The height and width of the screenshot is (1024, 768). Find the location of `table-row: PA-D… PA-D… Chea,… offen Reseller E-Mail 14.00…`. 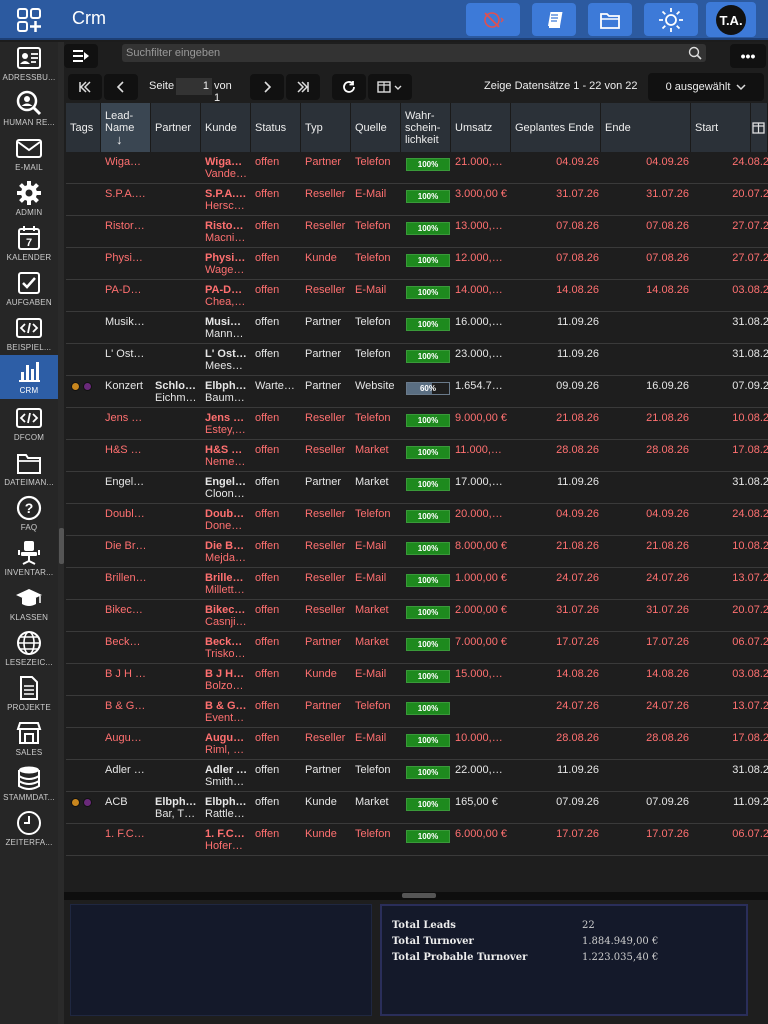

table-row: PA-D… PA-D… Chea,… offen Reseller E-Mail 14.00… is located at coordinates (417, 296).